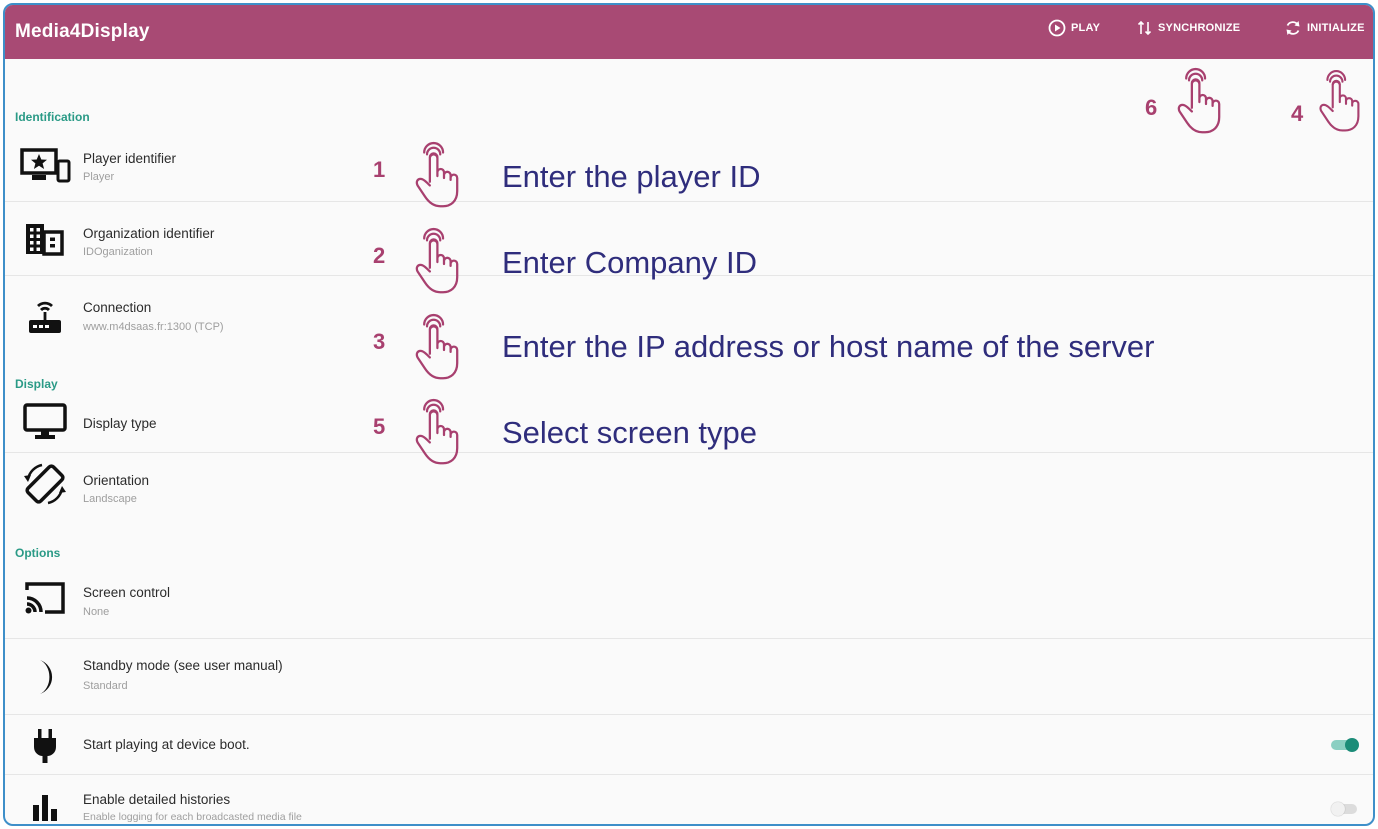 This screenshot has width=1378, height=829. Describe the element at coordinates (1144, 28) in the screenshot. I see `sync-arrows-icon` at that location.